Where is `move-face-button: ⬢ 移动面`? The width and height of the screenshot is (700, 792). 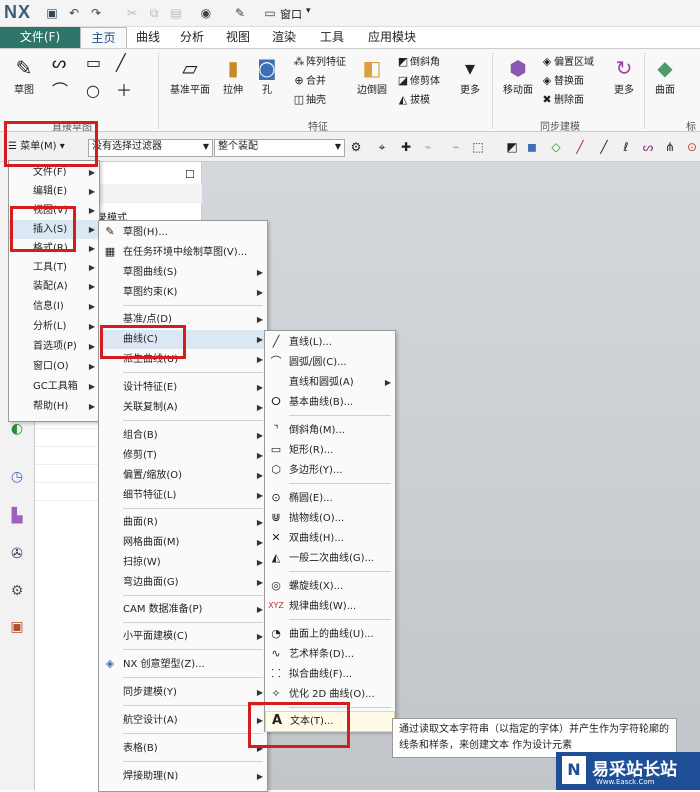
move-face-button: ⬢ 移动面 is located at coordinates (518, 75).